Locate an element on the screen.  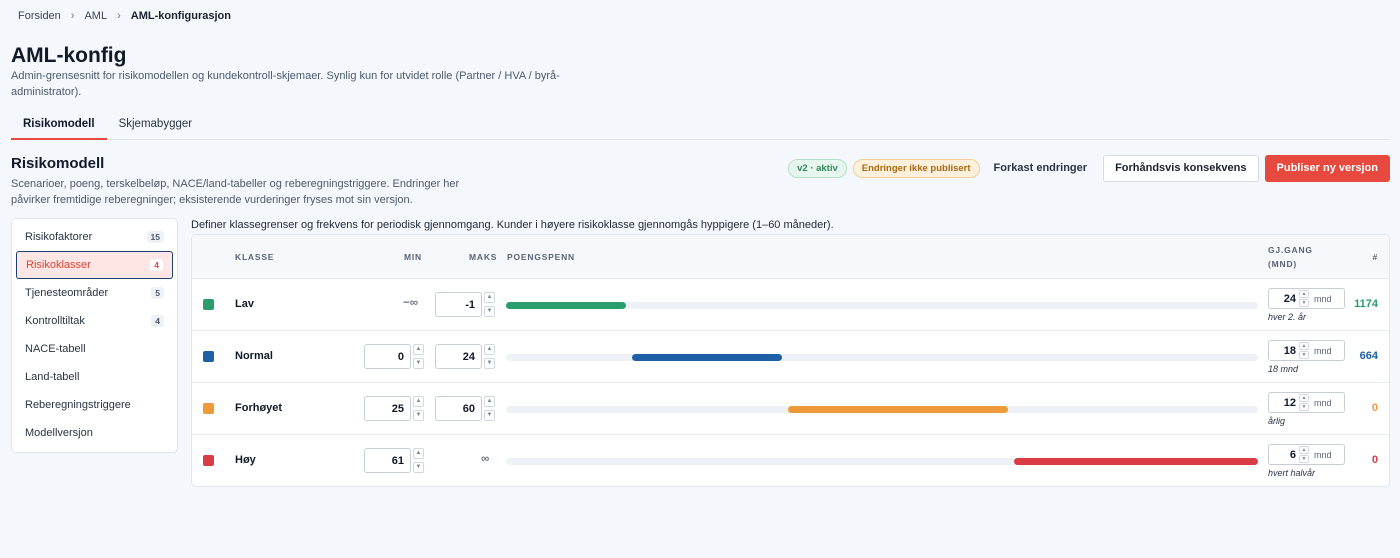
tab-bar: Risikomodell Skjemabygger is located at coordinates (700, 125).